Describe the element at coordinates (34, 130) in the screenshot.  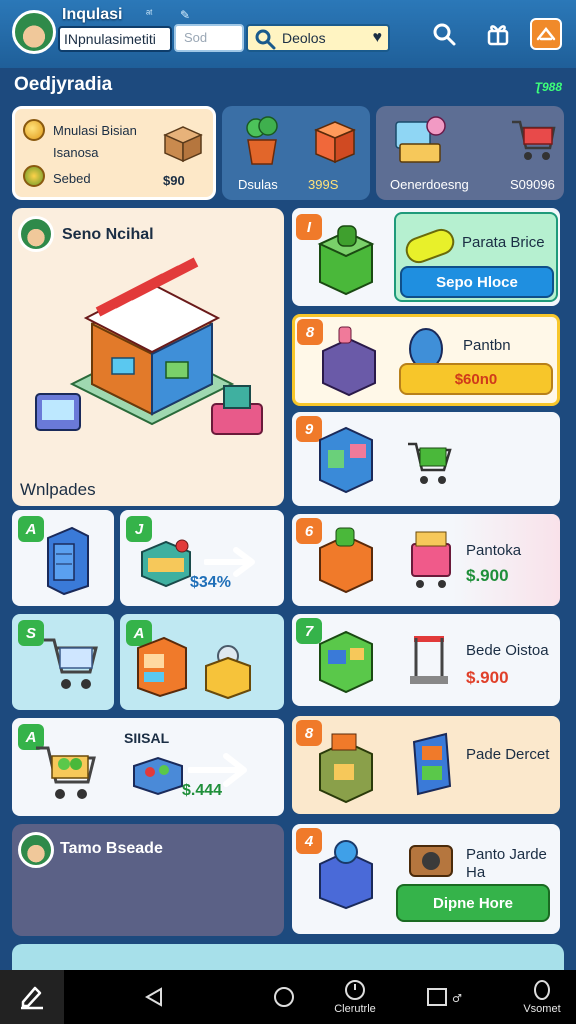
I see `coin-icon` at that location.